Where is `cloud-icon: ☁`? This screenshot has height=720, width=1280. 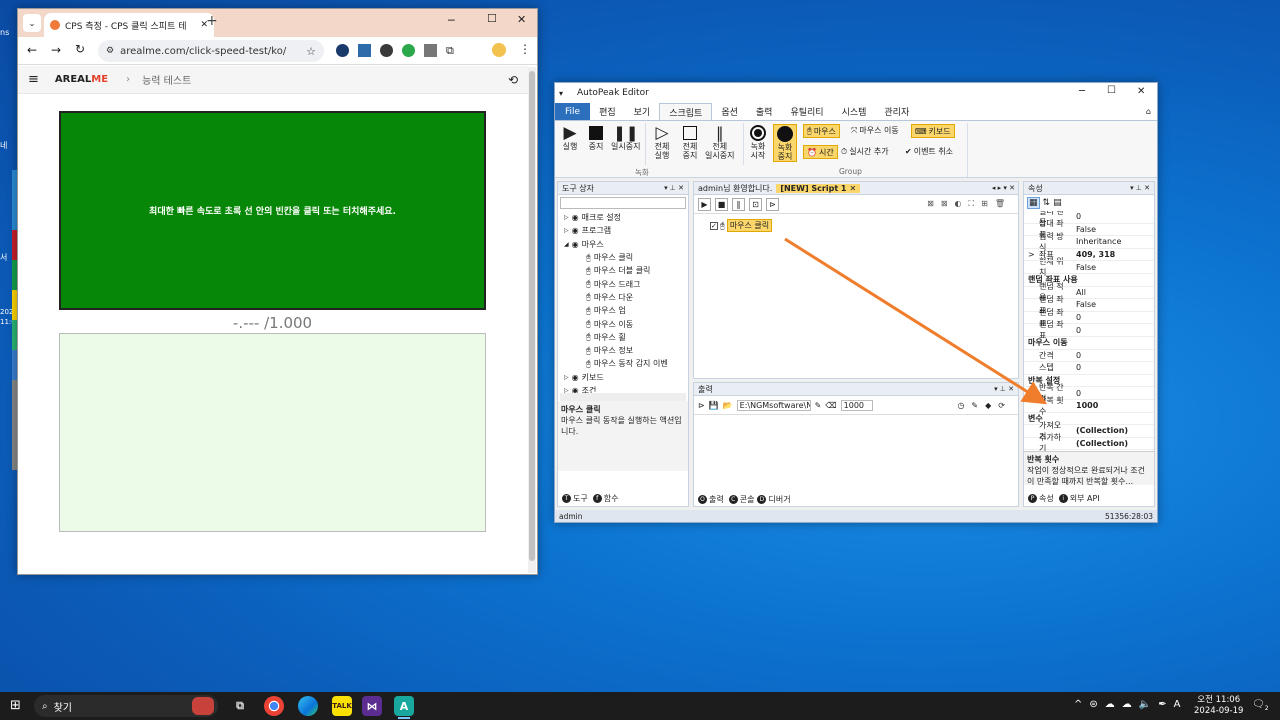
cloud-icon: ☁ is located at coordinates (1127, 704).